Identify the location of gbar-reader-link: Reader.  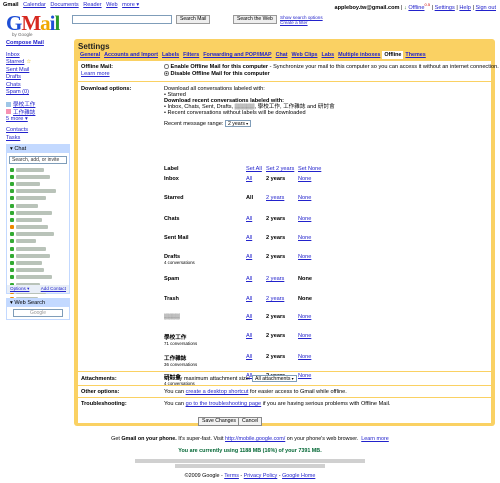
(92, 5).